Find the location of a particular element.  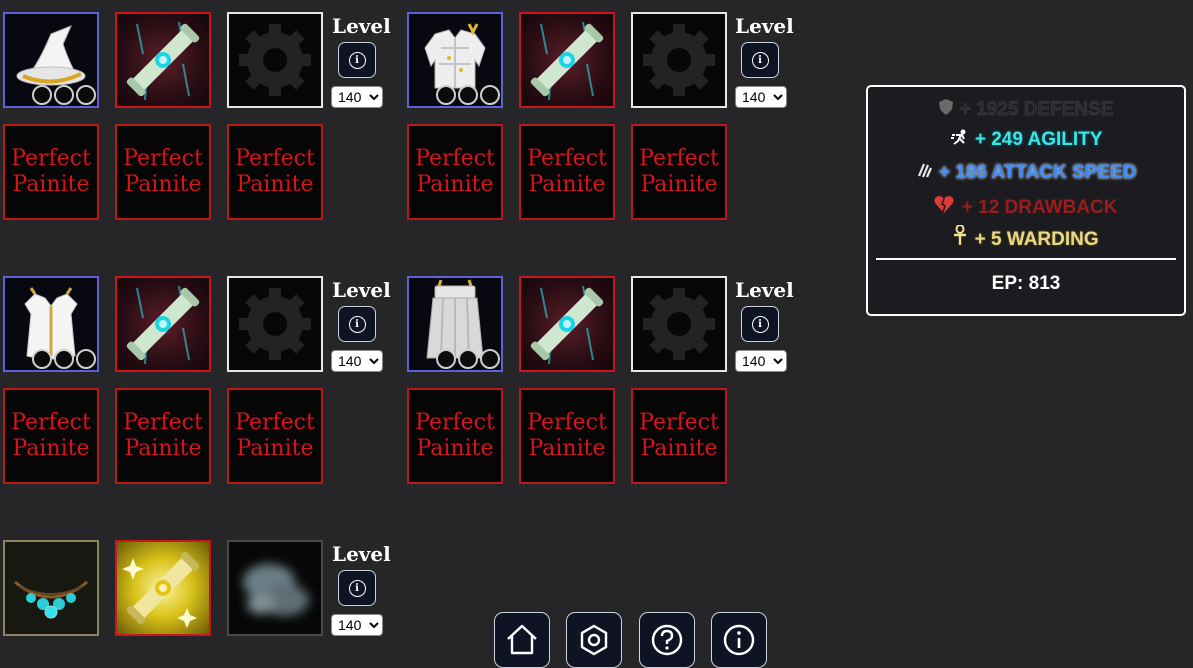

helmet-upgrade-slot is located at coordinates (275, 60).